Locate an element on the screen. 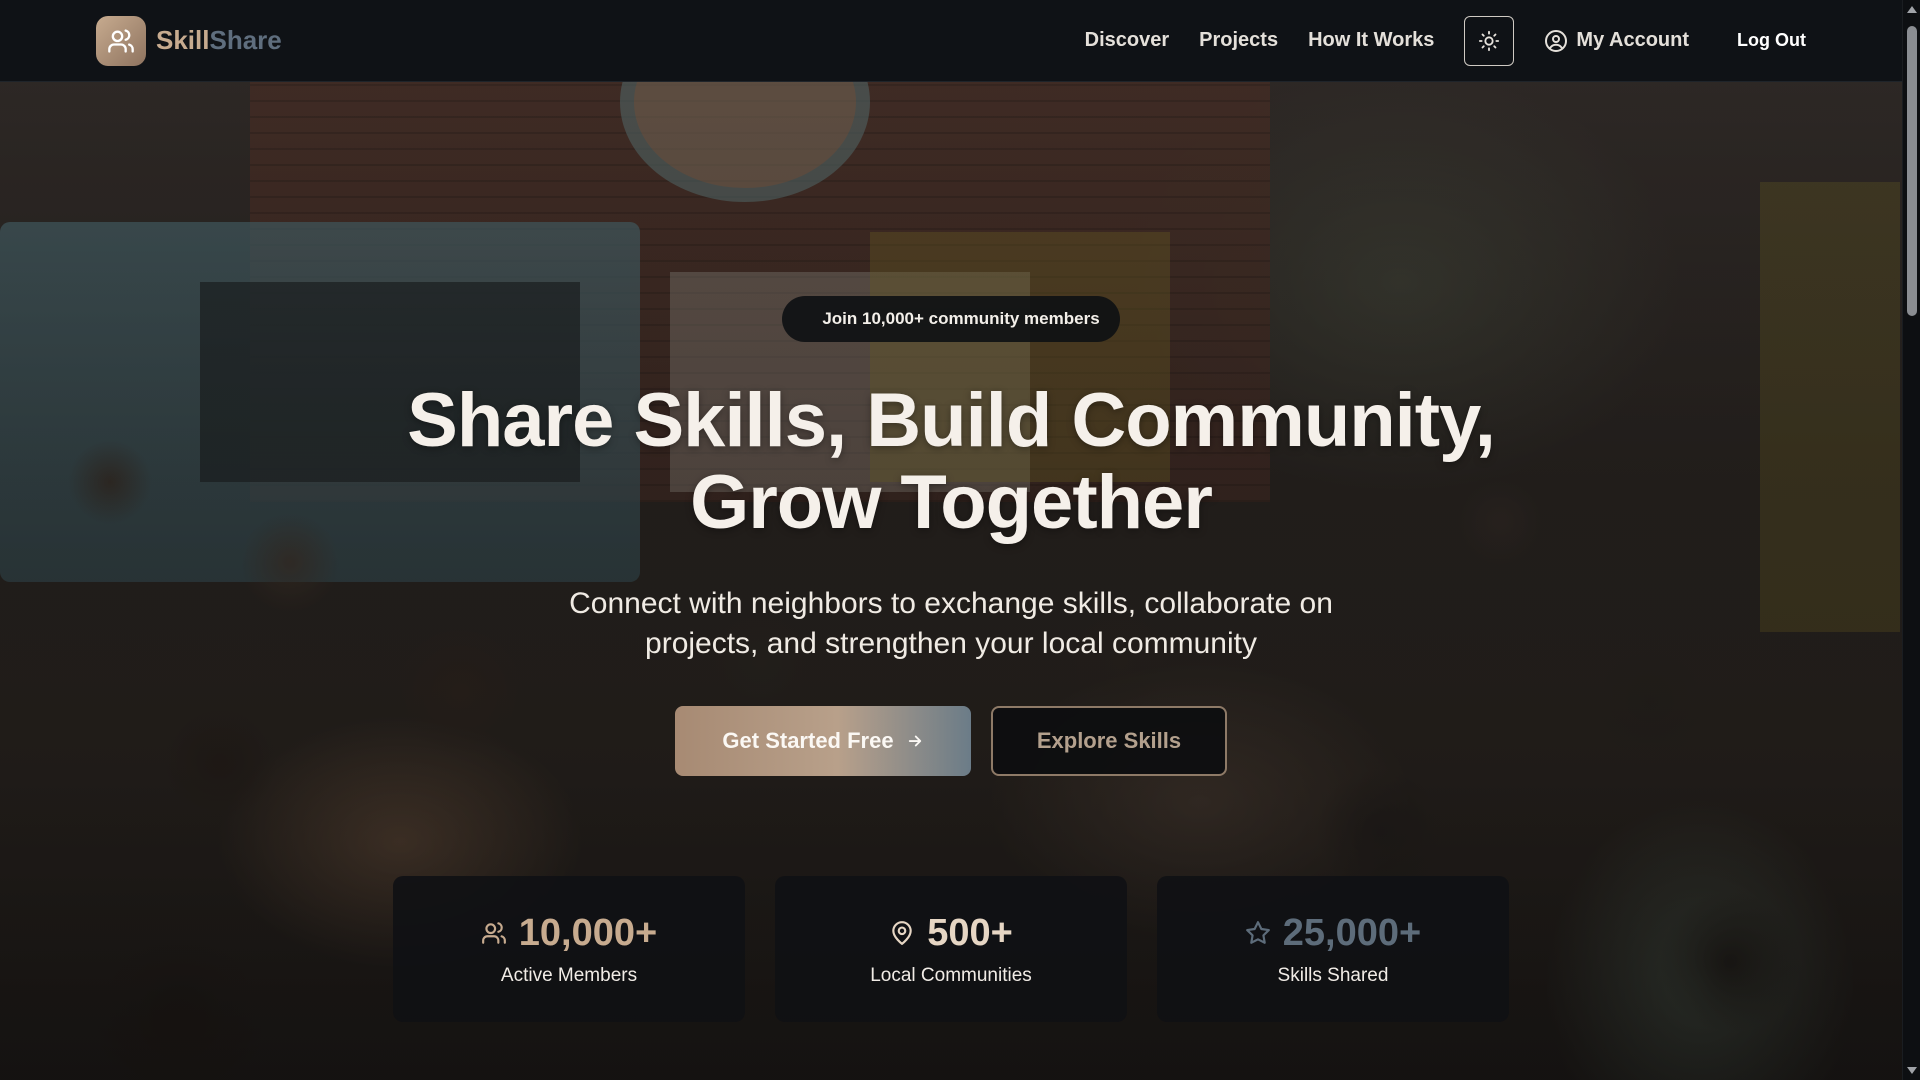 Image resolution: width=1920 pixels, height=1080 pixels. brand-logo is located at coordinates (121, 40).